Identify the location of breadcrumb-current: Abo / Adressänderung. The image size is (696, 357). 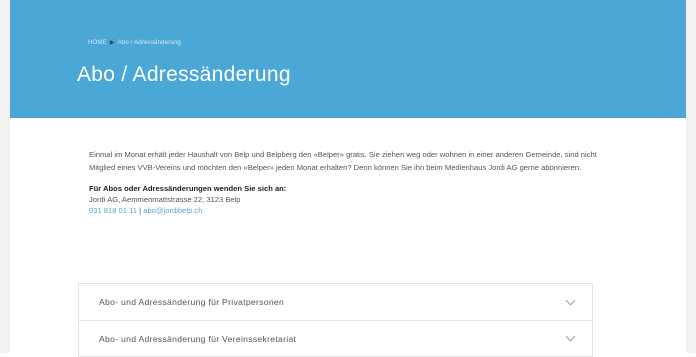
(149, 42).